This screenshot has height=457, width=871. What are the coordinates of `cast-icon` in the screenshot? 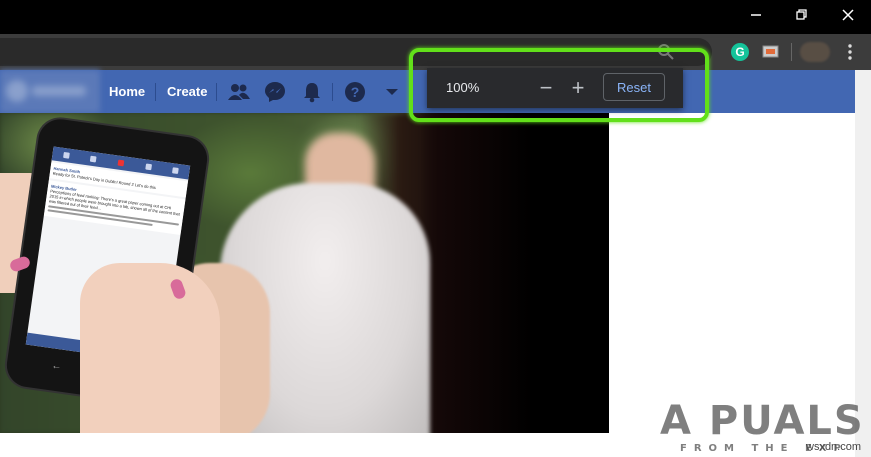 It's located at (770, 51).